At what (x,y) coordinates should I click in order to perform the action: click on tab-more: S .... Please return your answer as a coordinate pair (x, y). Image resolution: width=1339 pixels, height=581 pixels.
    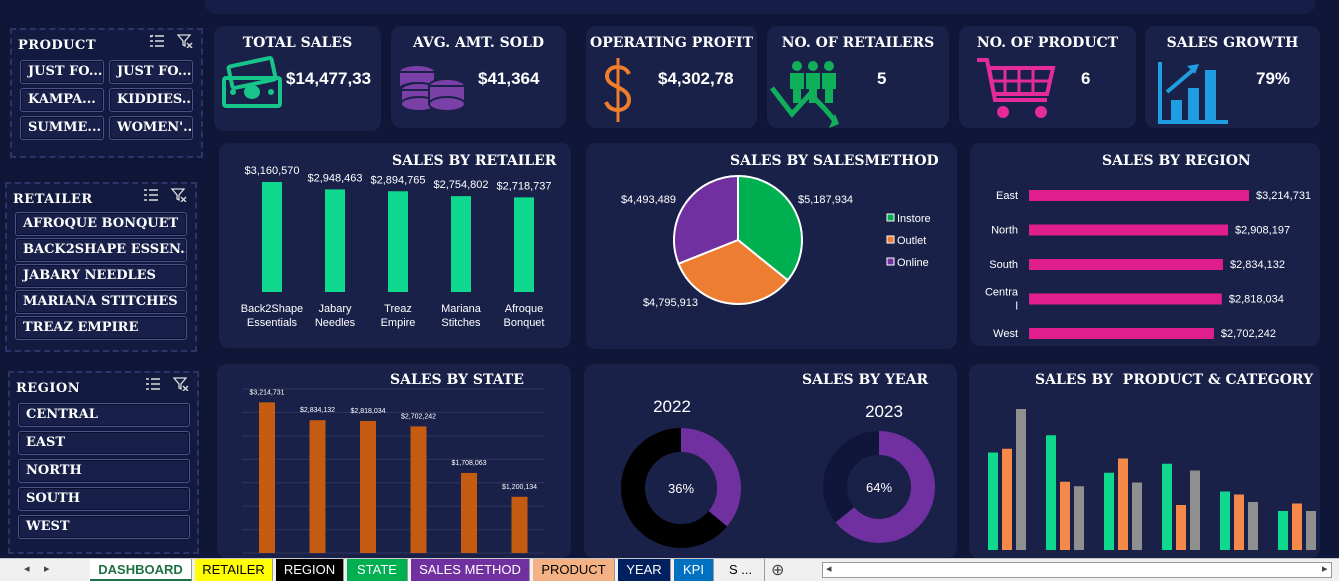
    Looking at the image, I should click on (741, 570).